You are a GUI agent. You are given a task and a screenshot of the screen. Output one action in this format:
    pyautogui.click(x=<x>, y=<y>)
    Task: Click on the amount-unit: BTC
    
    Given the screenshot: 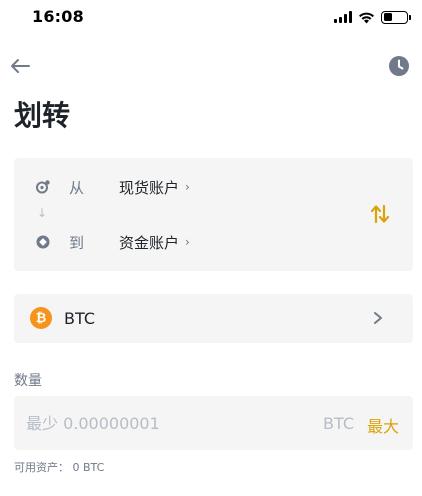 What is the action you would take?
    pyautogui.click(x=338, y=423)
    